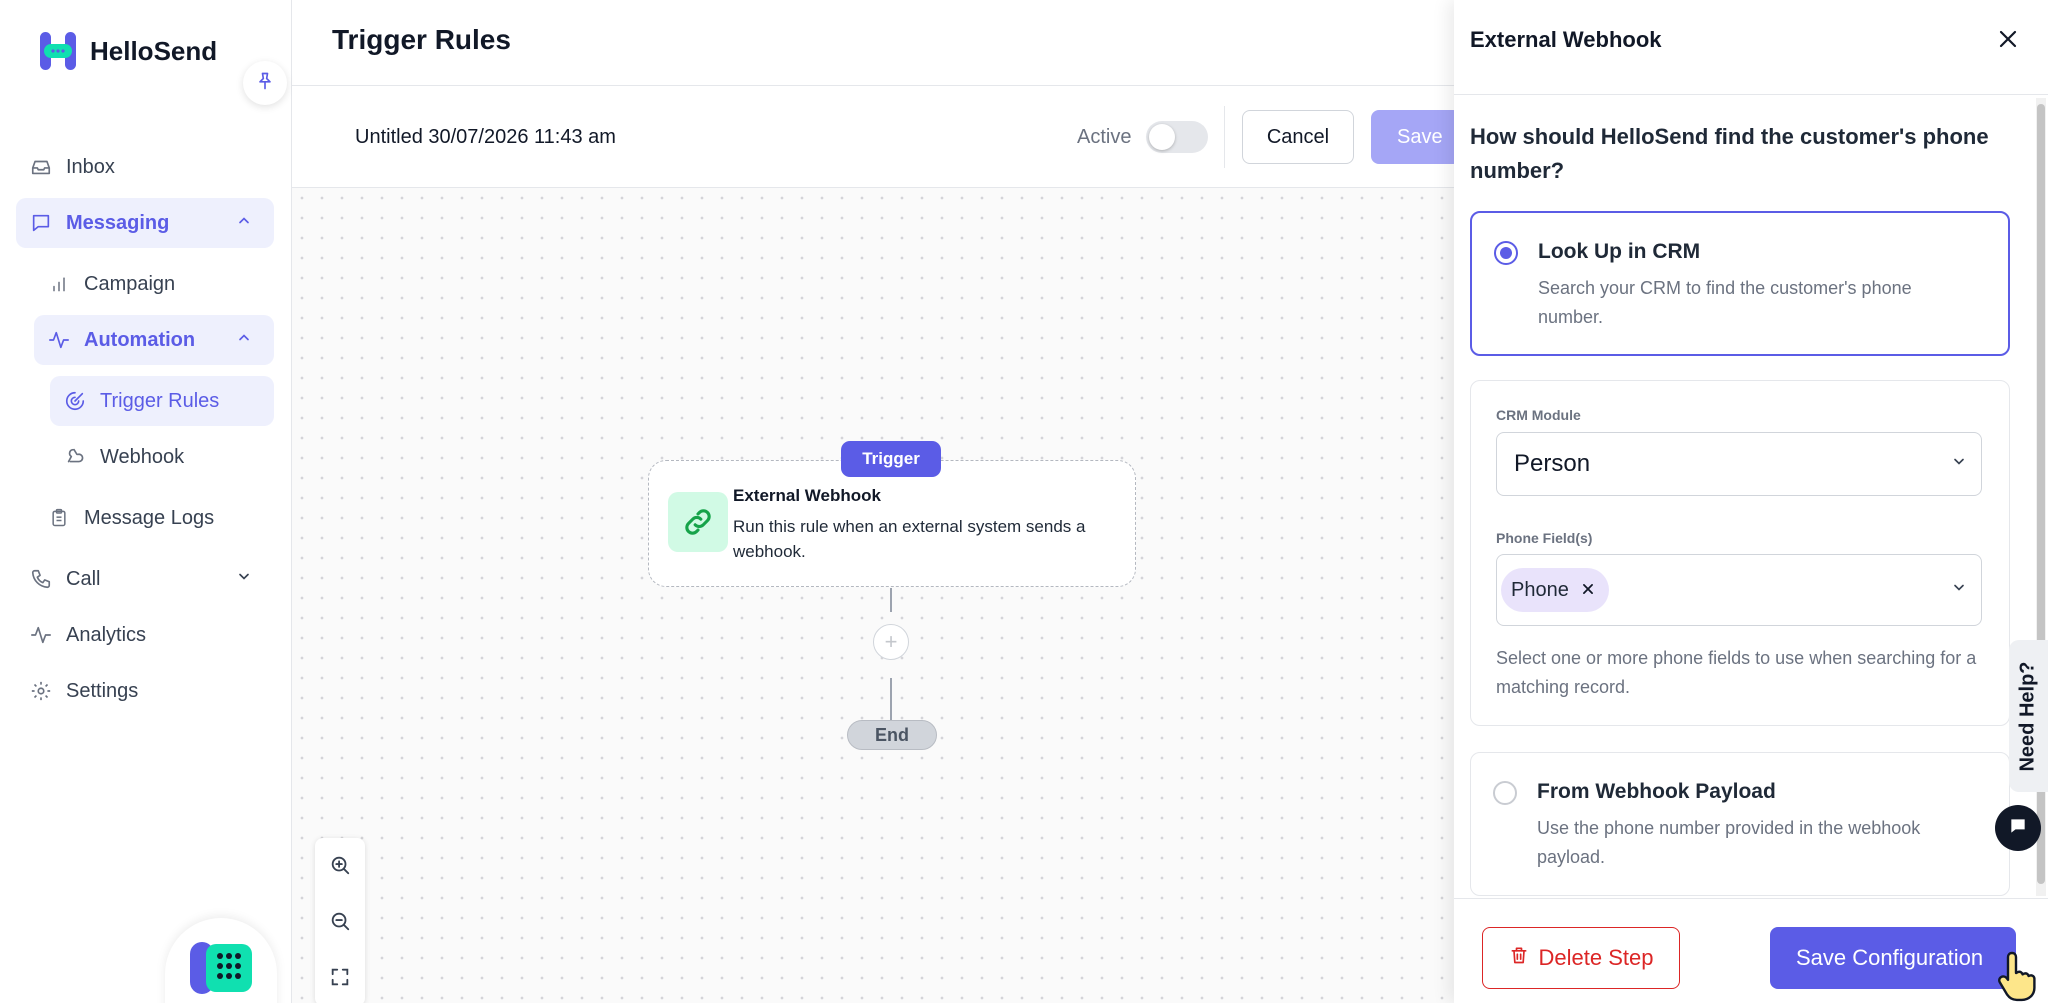  Describe the element at coordinates (1538, 415) in the screenshot. I see `crm-module-label: CRM Module` at that location.